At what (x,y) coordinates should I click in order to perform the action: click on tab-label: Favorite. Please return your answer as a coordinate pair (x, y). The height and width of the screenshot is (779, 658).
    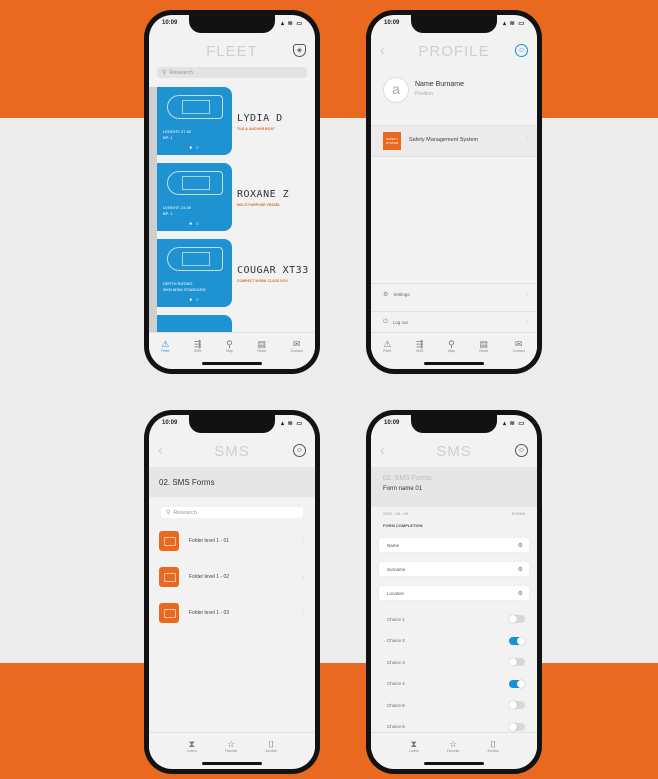
    Looking at the image, I should click on (231, 751).